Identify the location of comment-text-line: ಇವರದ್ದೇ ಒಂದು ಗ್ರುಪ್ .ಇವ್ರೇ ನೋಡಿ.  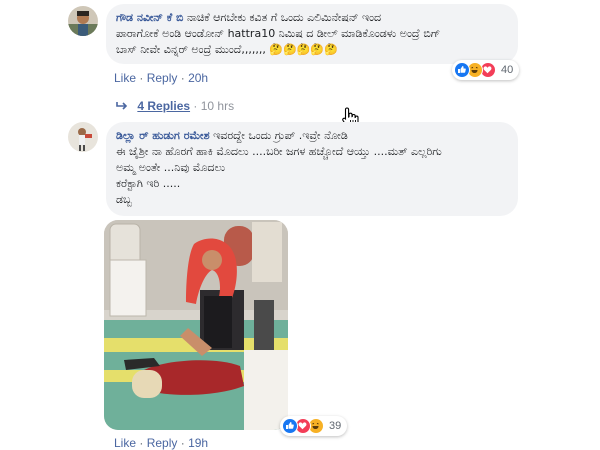
(280, 135).